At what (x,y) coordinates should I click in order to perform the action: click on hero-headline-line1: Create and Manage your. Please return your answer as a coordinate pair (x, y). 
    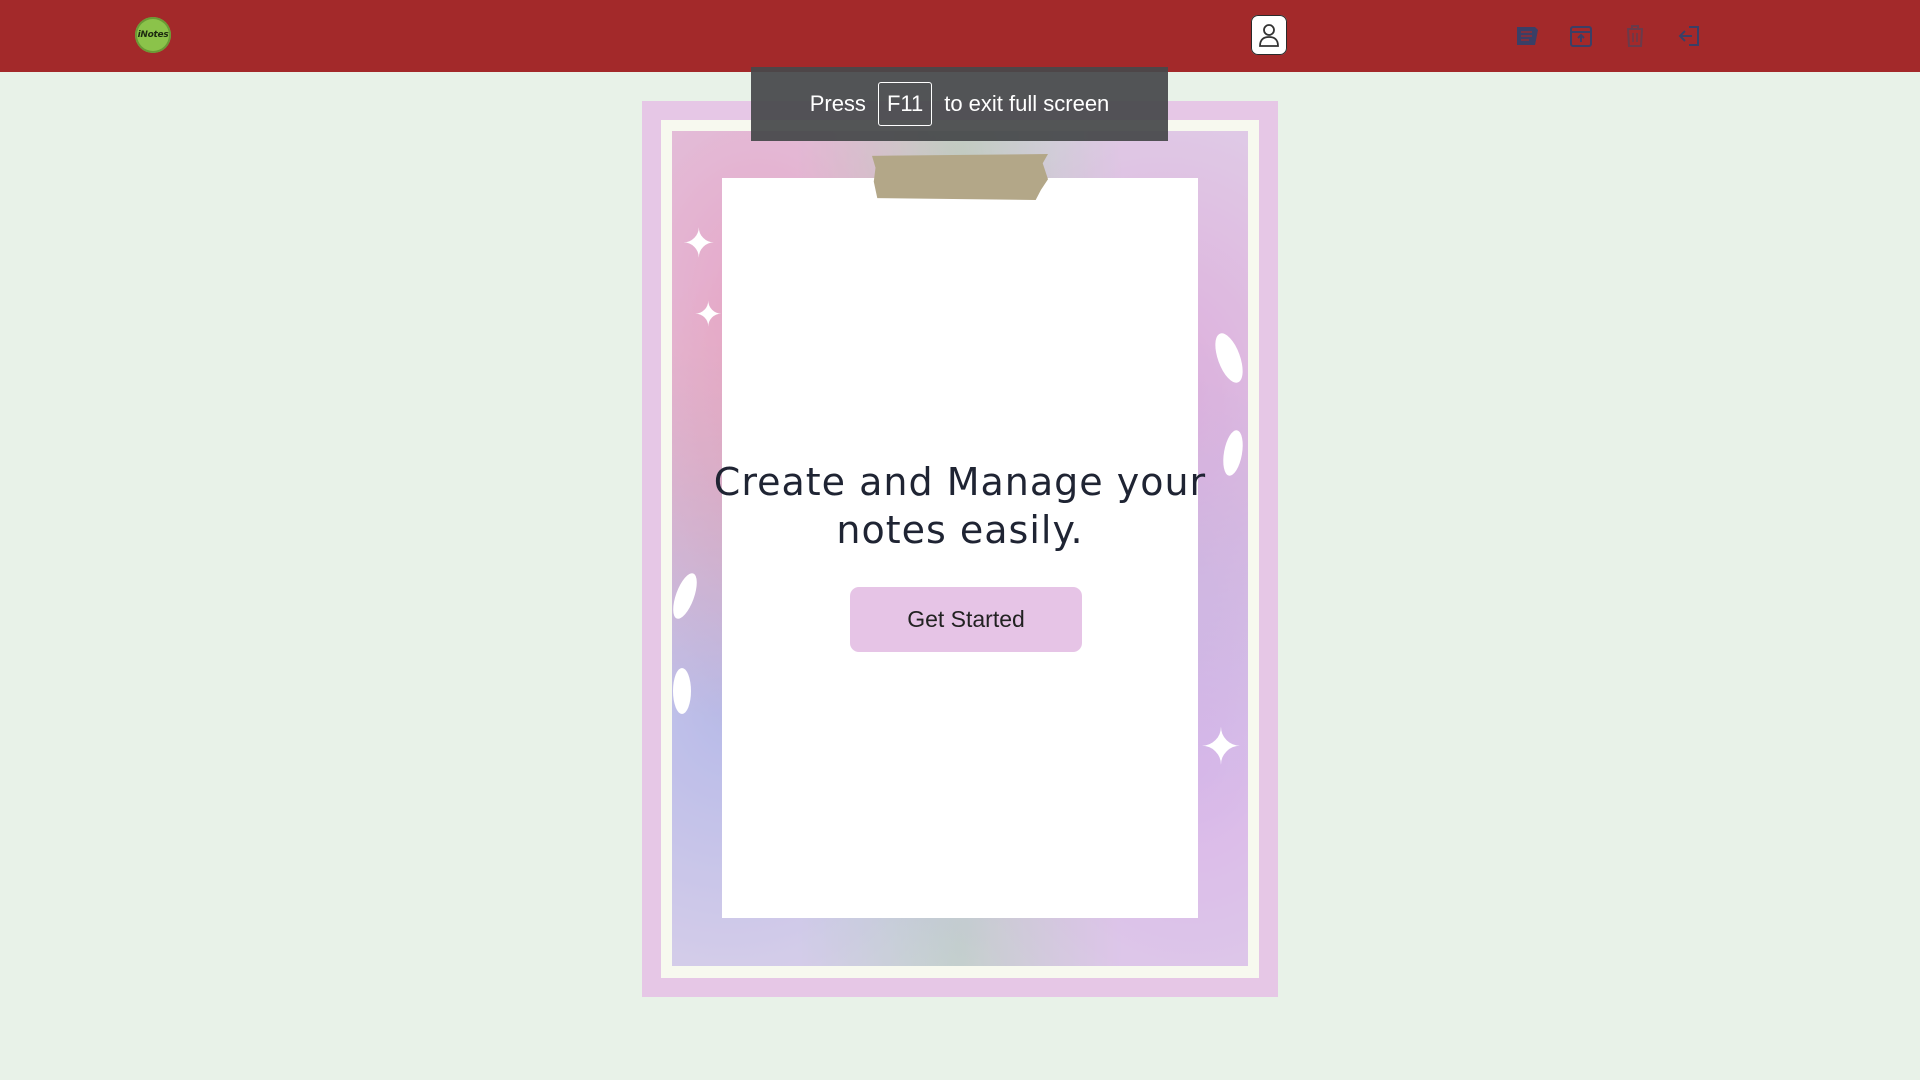
    Looking at the image, I should click on (960, 482).